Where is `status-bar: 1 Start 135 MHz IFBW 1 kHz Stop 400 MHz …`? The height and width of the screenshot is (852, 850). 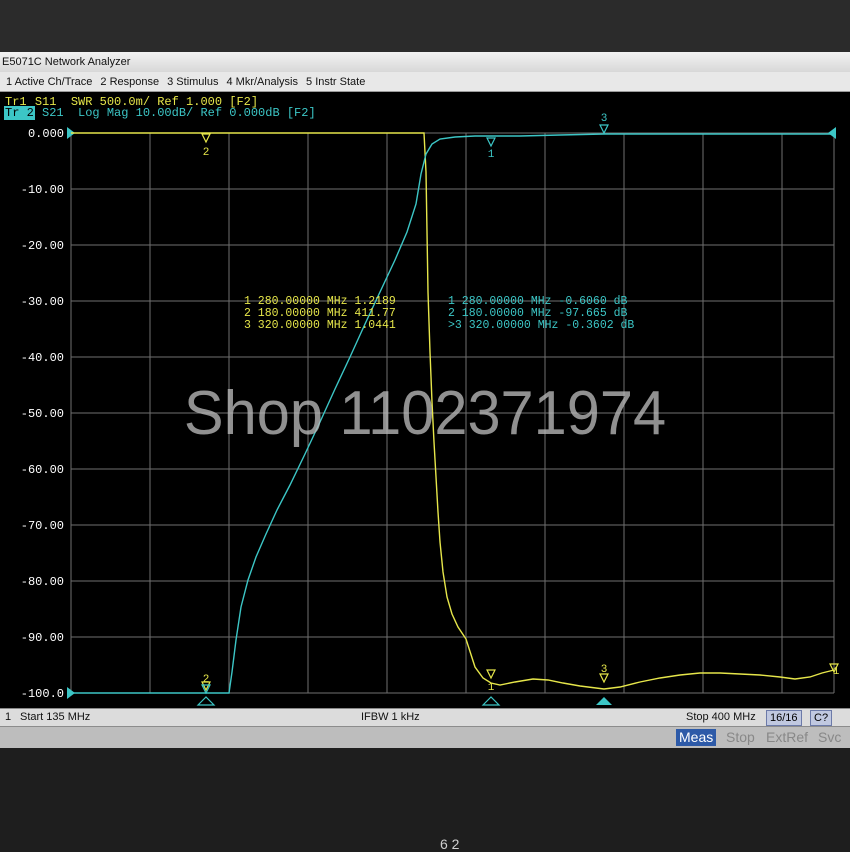 status-bar: 1 Start 135 MHz IFBW 1 kHz Stop 400 MHz … is located at coordinates (425, 717).